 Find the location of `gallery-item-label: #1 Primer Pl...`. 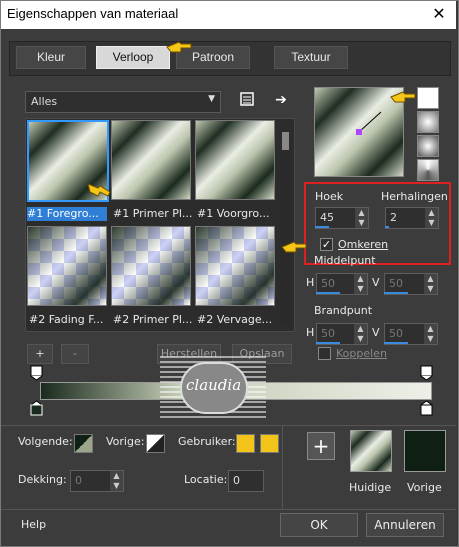

gallery-item-label: #1 Primer Pl... is located at coordinates (153, 213).